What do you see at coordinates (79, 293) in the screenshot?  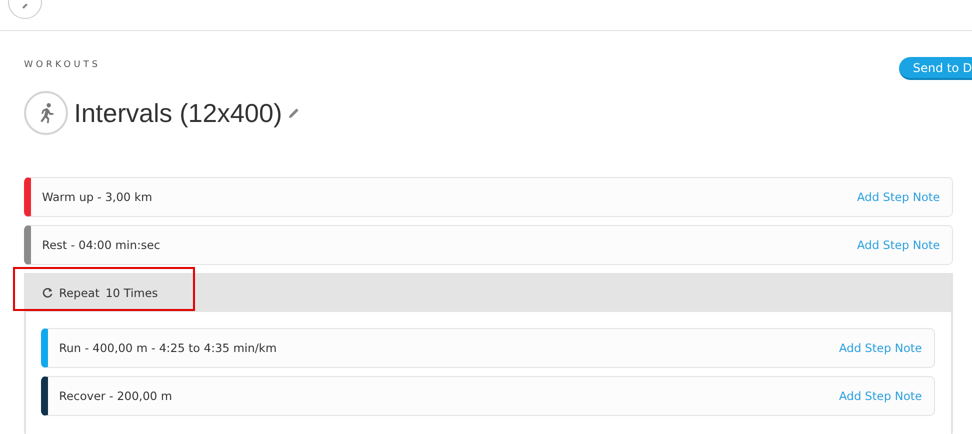 I see `repeat-label: Repeat` at bounding box center [79, 293].